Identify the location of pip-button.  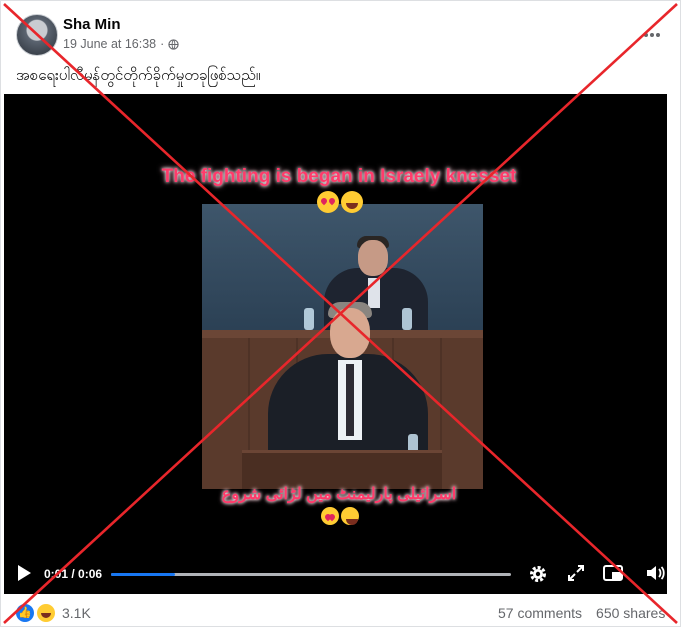
(613, 575).